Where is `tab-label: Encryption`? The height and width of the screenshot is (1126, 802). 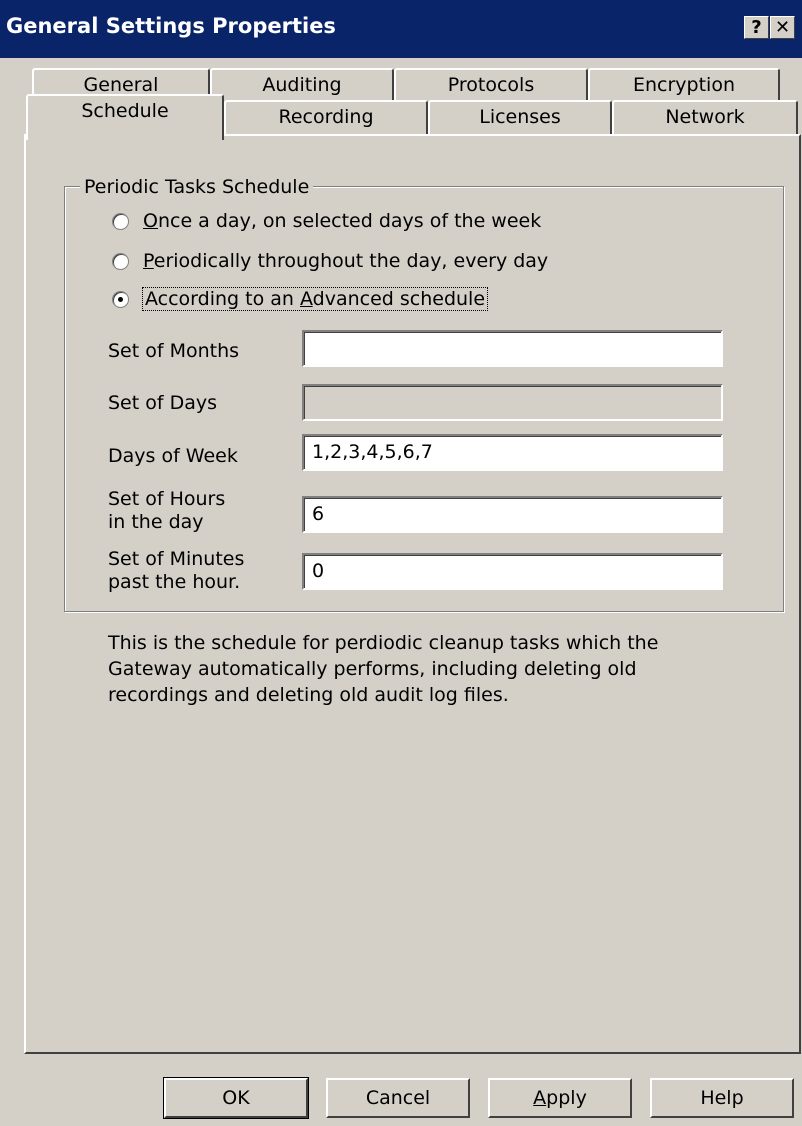 tab-label: Encryption is located at coordinates (683, 85).